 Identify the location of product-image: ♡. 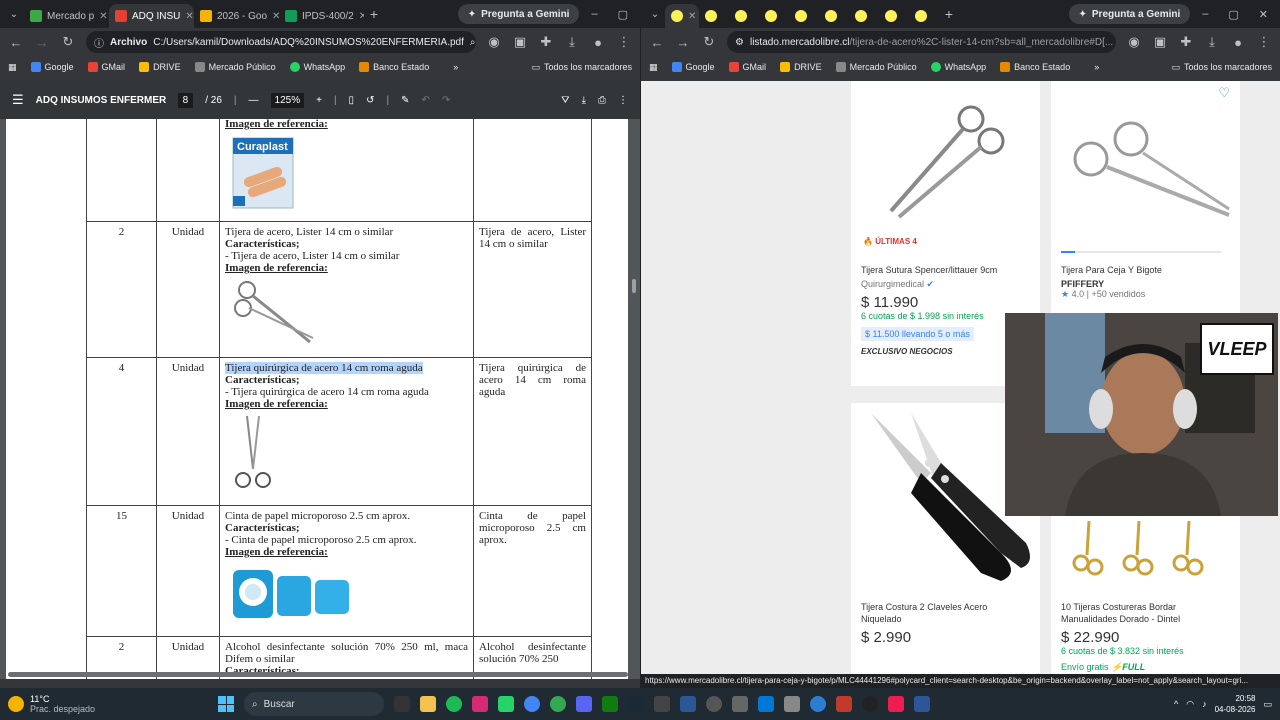
(1145, 168).